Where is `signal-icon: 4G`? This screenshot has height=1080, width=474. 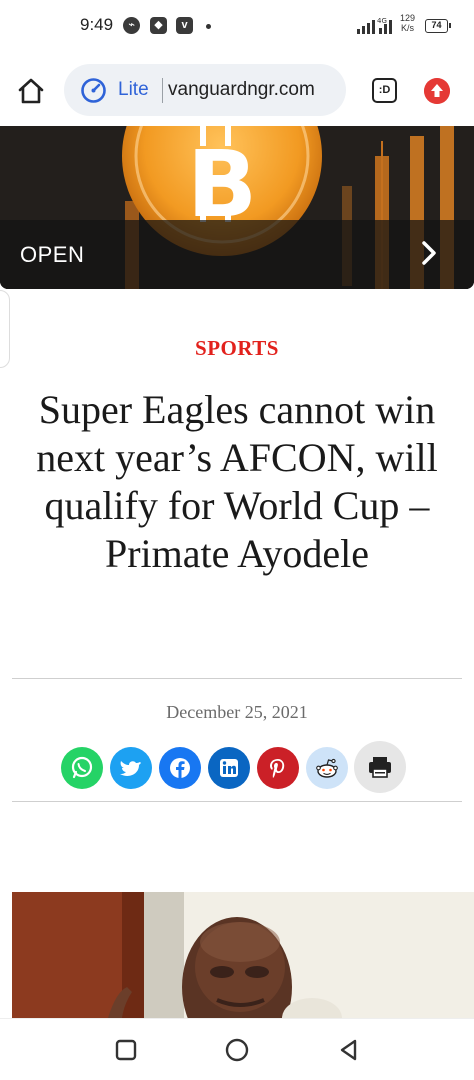
signal-icon: 4G is located at coordinates (374, 25).